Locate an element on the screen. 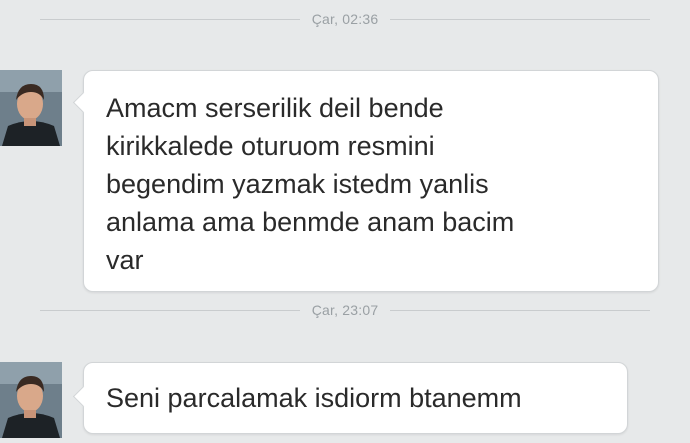 The width and height of the screenshot is (690, 443). message-bubble: Seni parcalamak isdiorm btanemm is located at coordinates (350, 398).